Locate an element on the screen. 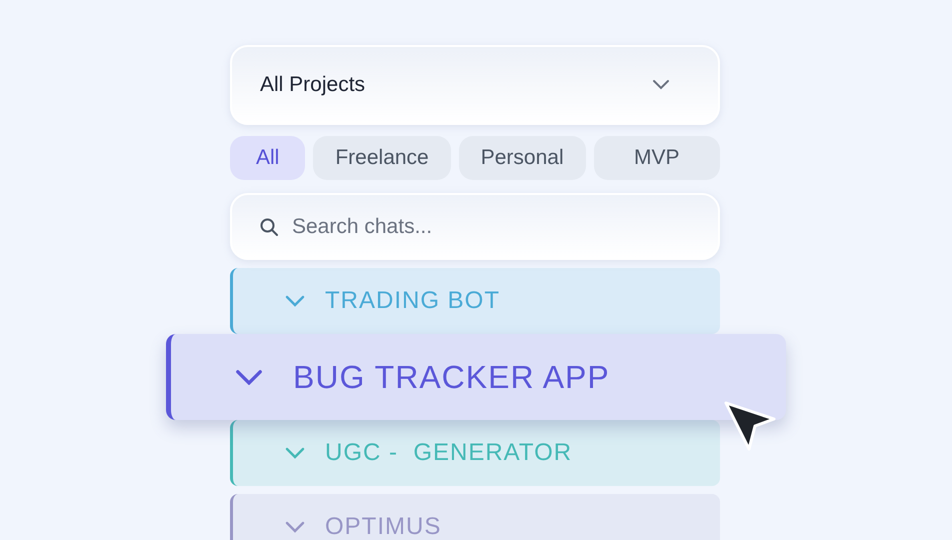 Image resolution: width=952 pixels, height=540 pixels. project-name: TRADING BOT is located at coordinates (412, 301).